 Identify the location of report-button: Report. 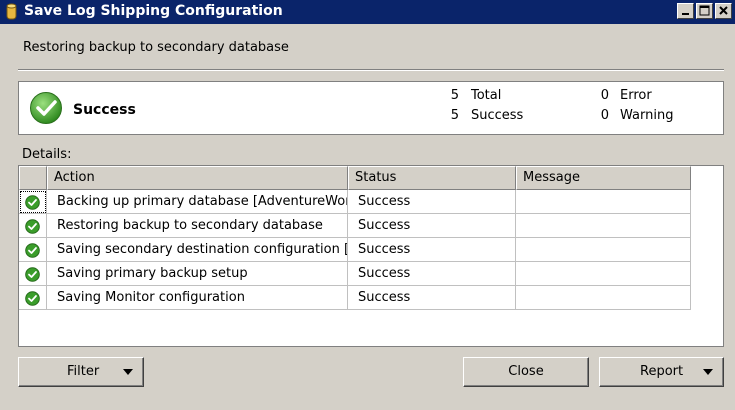
(661, 372).